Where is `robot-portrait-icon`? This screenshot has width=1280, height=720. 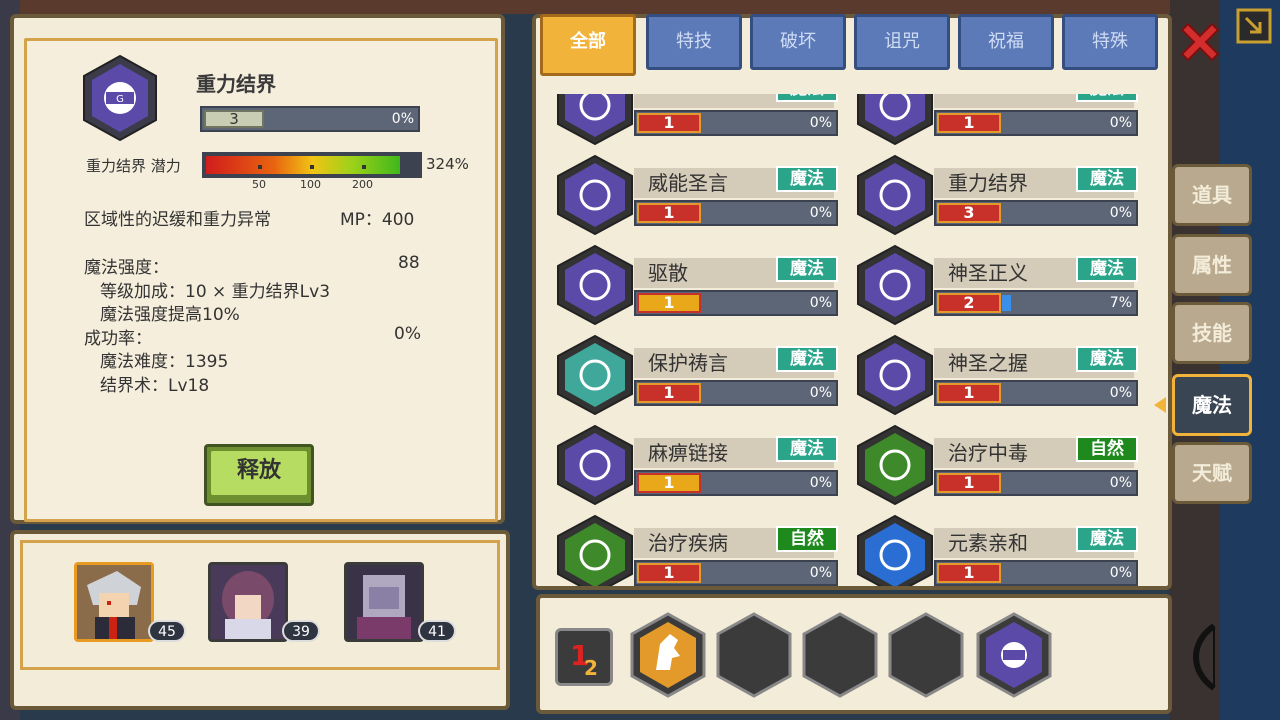
robot-portrait-icon is located at coordinates (384, 602).